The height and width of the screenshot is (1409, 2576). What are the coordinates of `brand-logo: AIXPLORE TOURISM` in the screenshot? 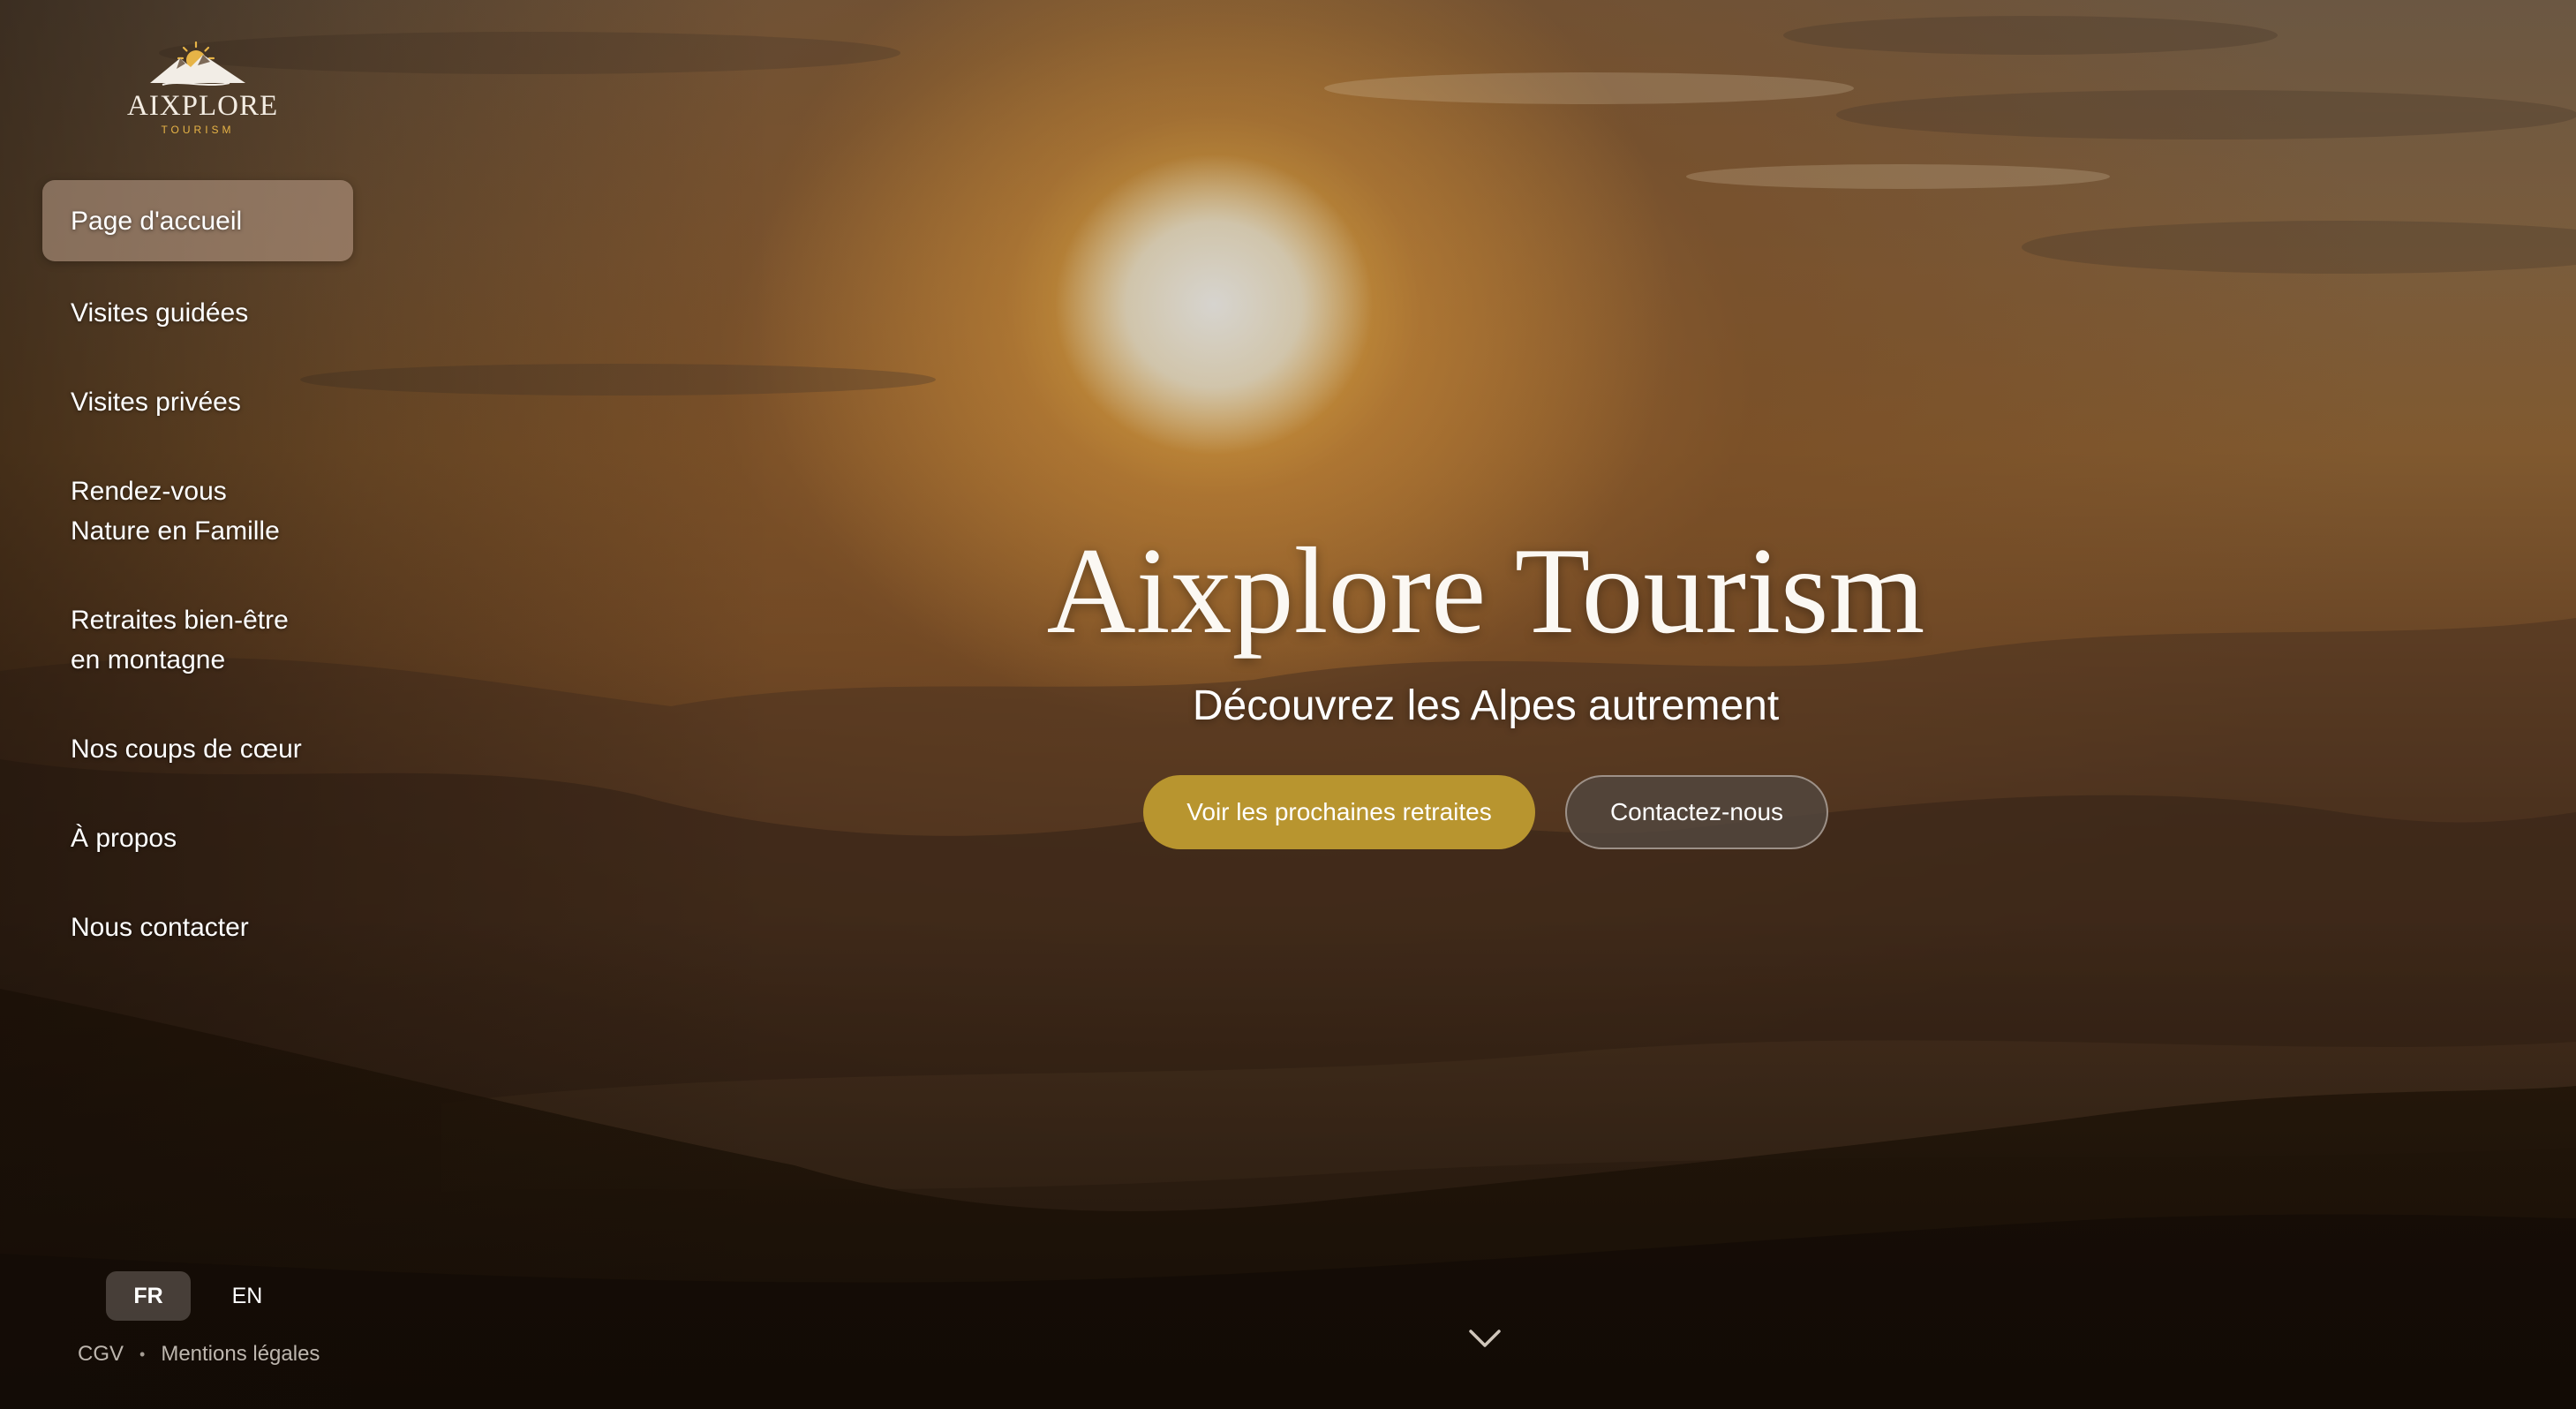 It's located at (203, 99).